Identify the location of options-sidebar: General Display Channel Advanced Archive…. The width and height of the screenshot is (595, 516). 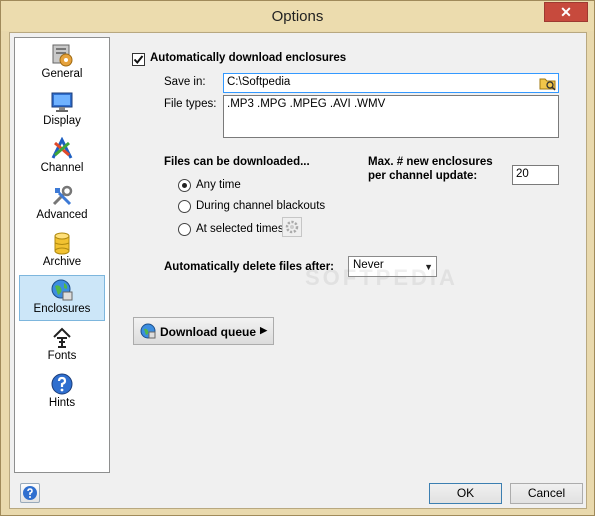
(62, 255).